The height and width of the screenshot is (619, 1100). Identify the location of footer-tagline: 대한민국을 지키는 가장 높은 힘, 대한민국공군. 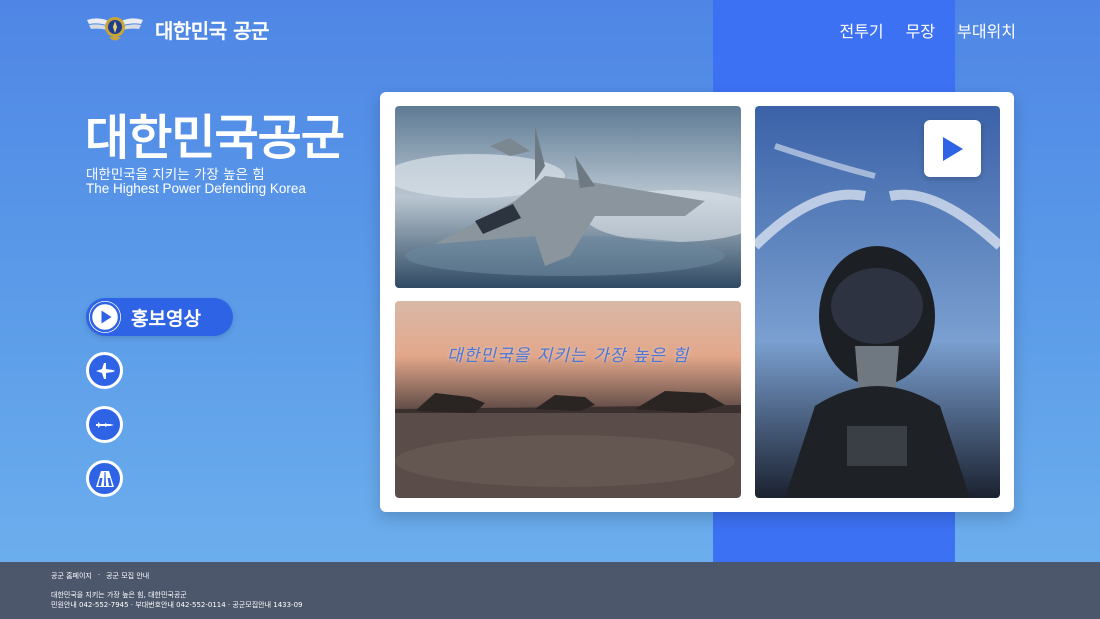
(119, 595).